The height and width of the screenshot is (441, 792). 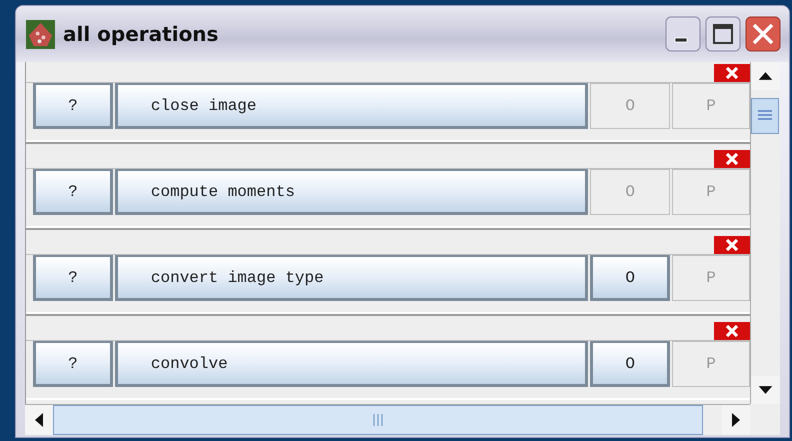 What do you see at coordinates (765, 116) in the screenshot?
I see `scroll-thumb` at bounding box center [765, 116].